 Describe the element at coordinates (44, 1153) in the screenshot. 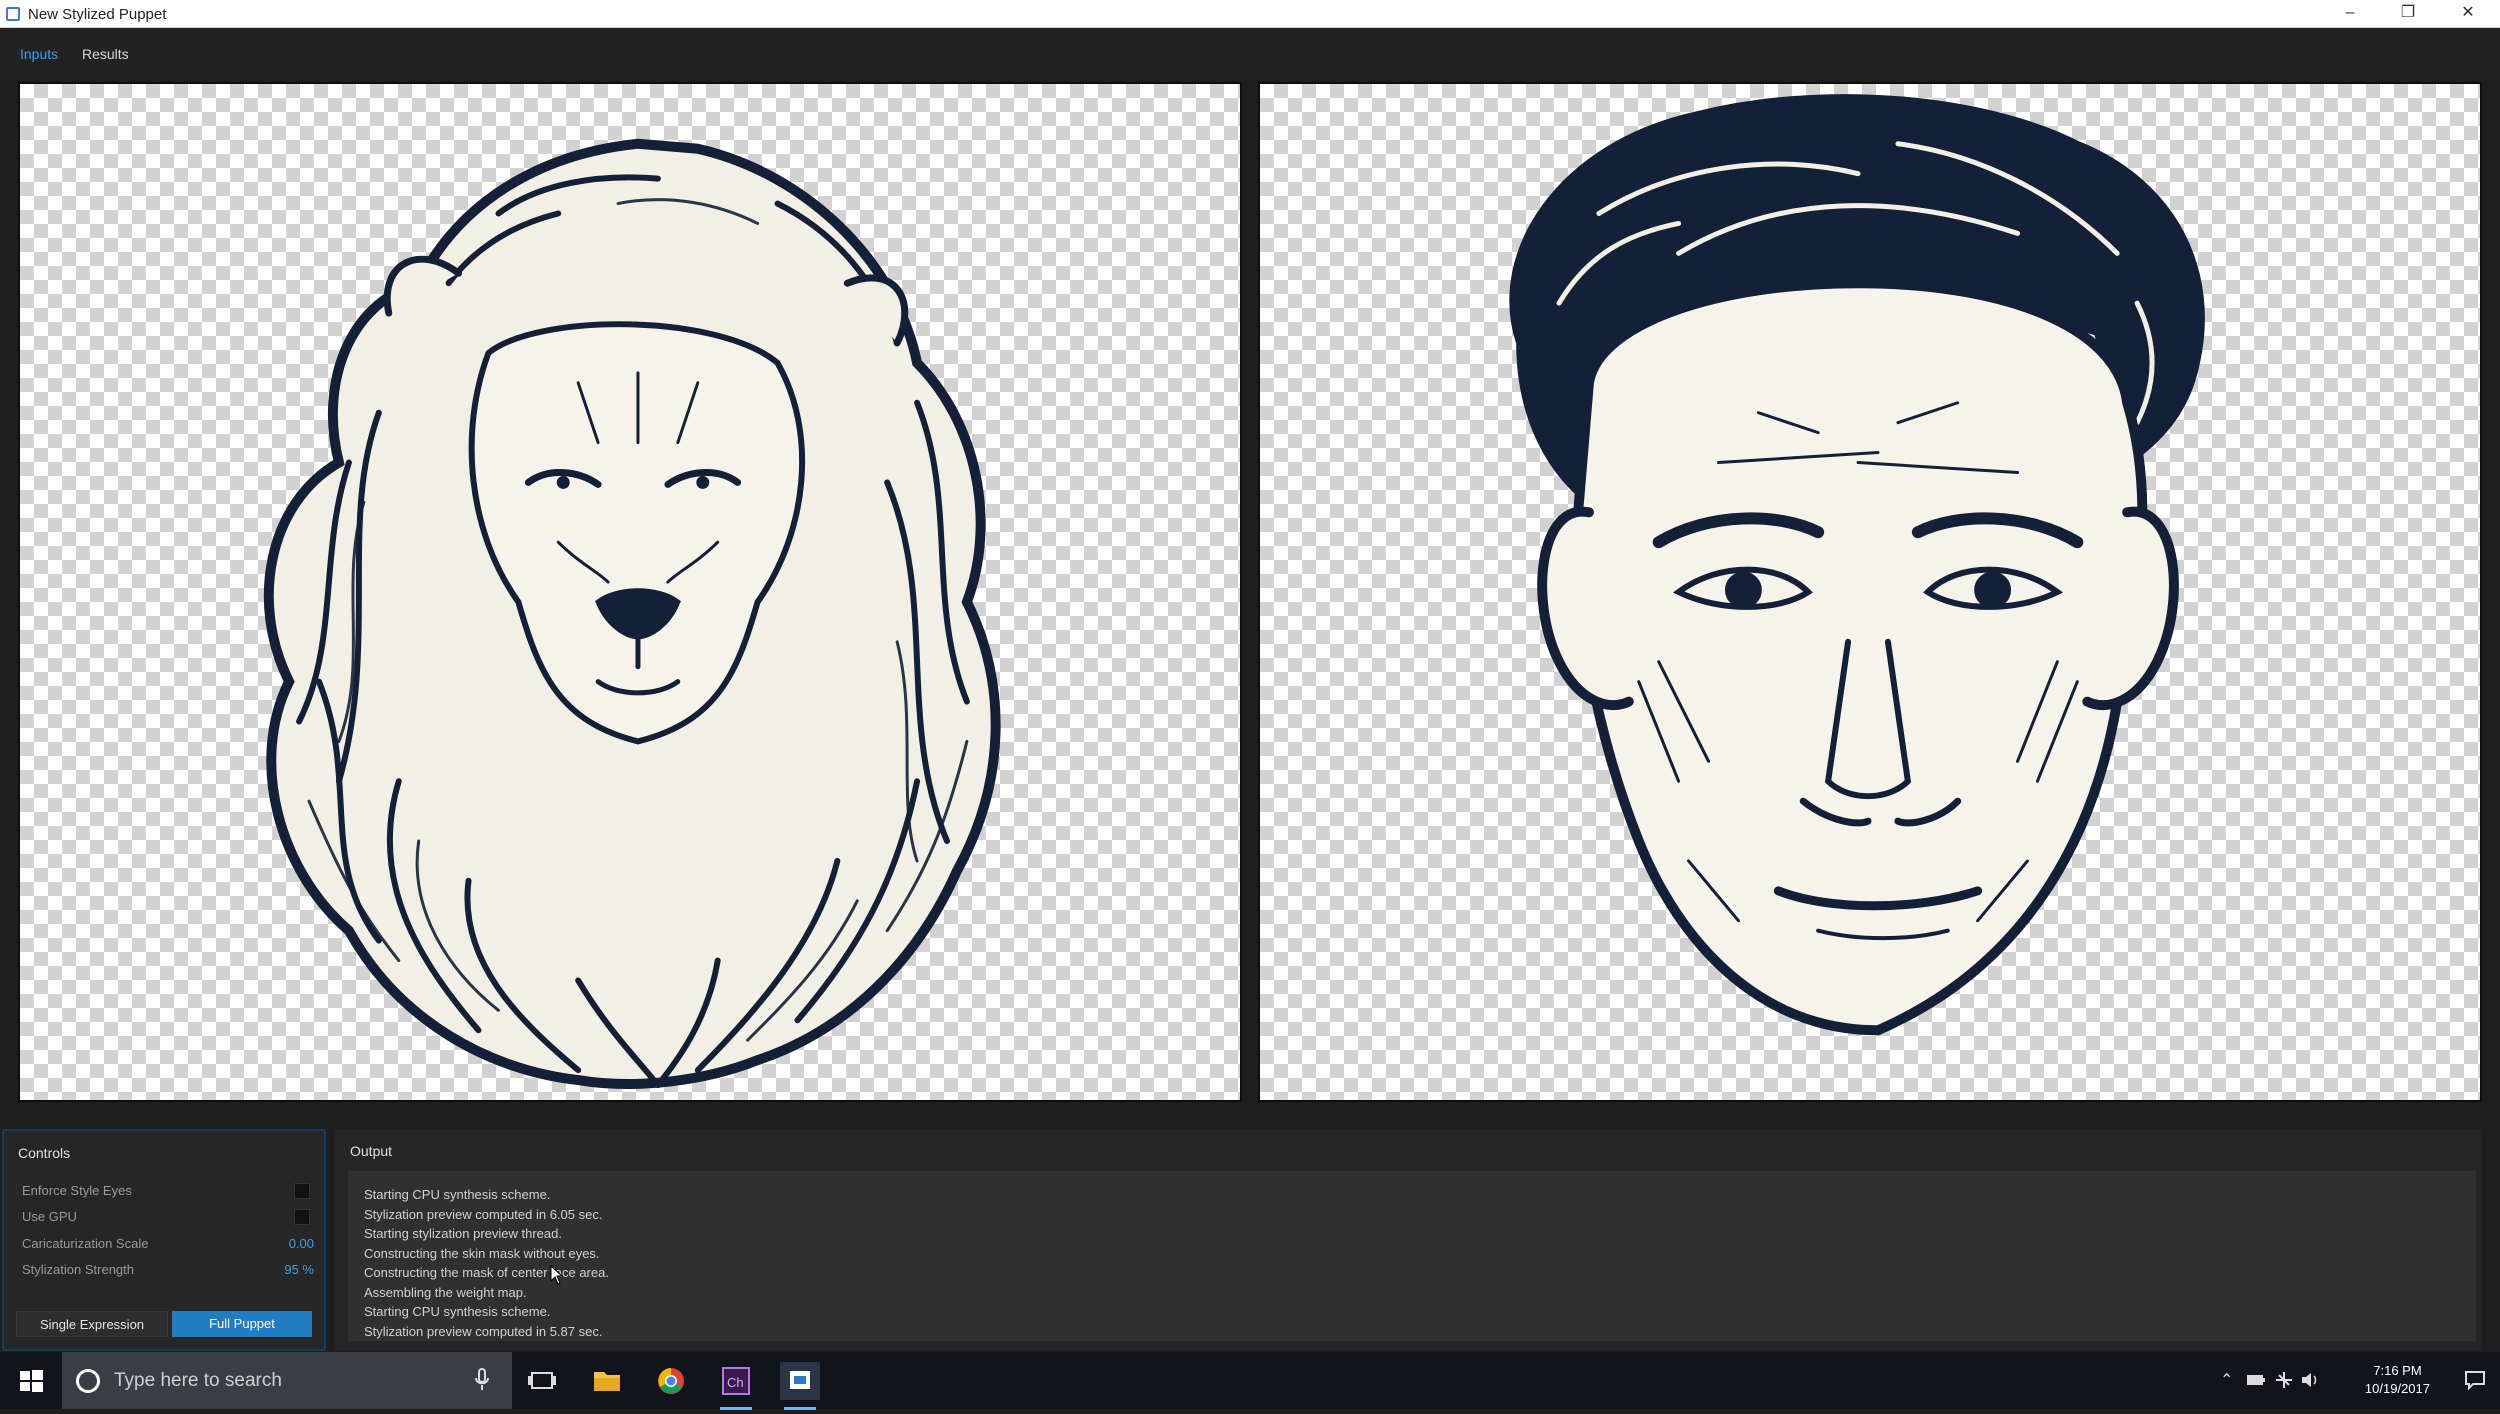

I see `controls-header: Controls` at that location.